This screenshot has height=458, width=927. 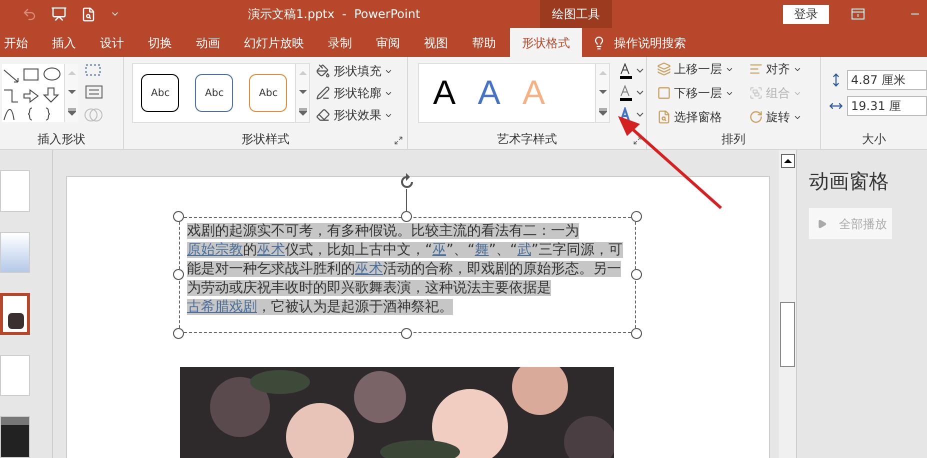 What do you see at coordinates (266, 139) in the screenshot?
I see `group-label: 形状样式` at bounding box center [266, 139].